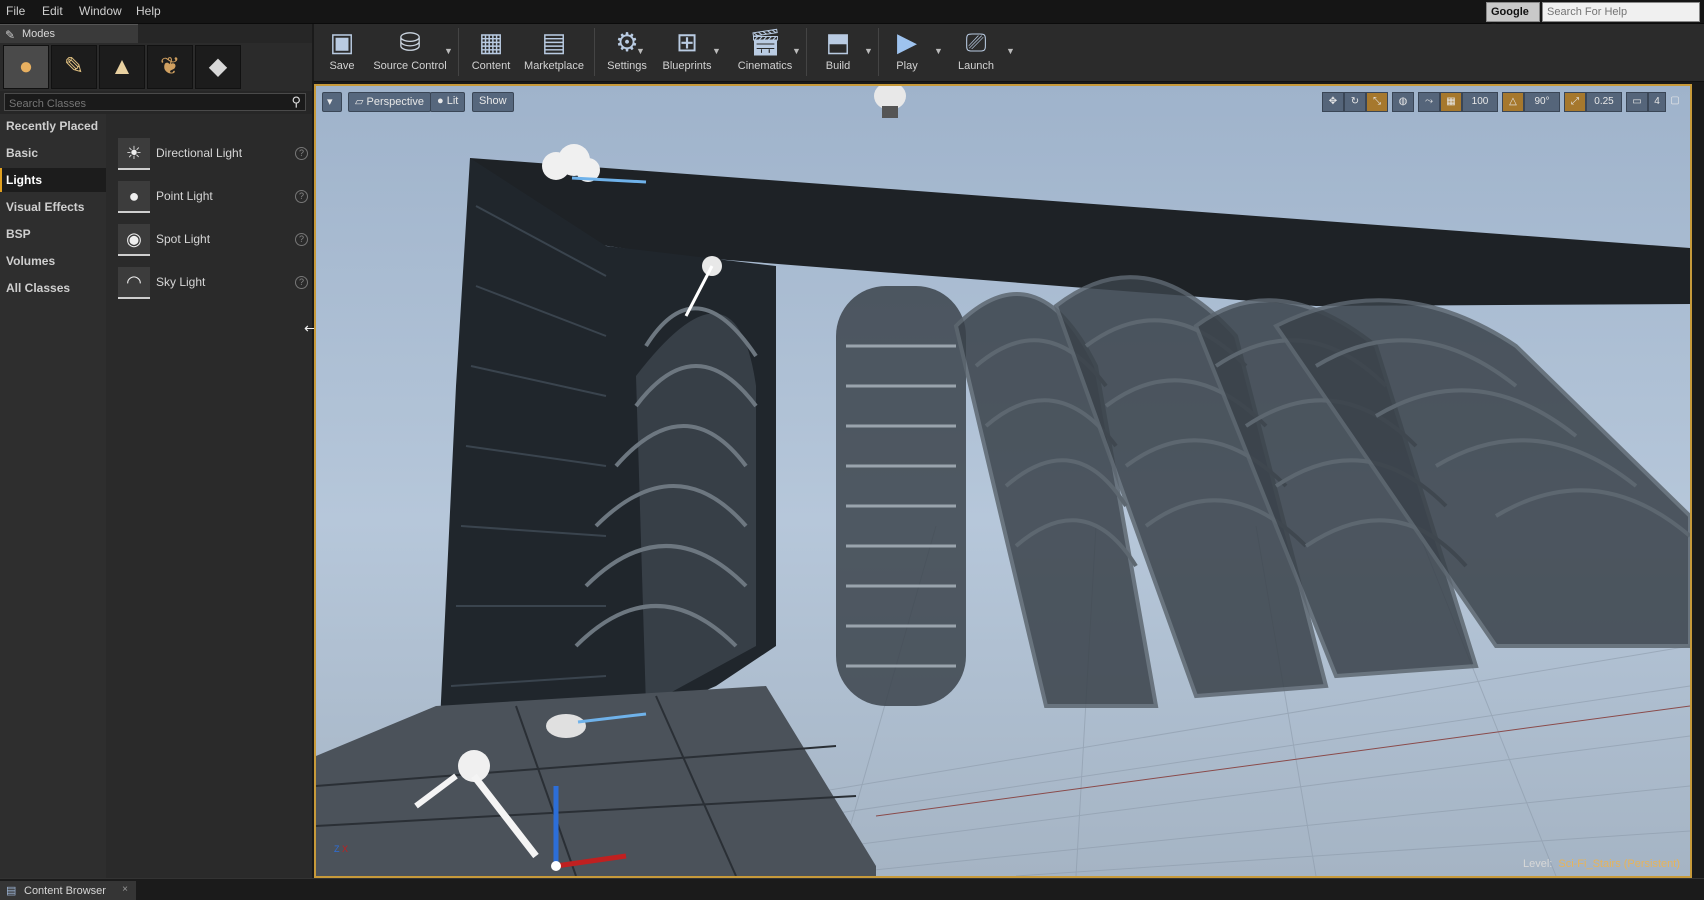 Image resolution: width=1704 pixels, height=900 pixels. Describe the element at coordinates (1513, 16) in the screenshot. I see `search-provider-dropdown: Google ▾` at that location.